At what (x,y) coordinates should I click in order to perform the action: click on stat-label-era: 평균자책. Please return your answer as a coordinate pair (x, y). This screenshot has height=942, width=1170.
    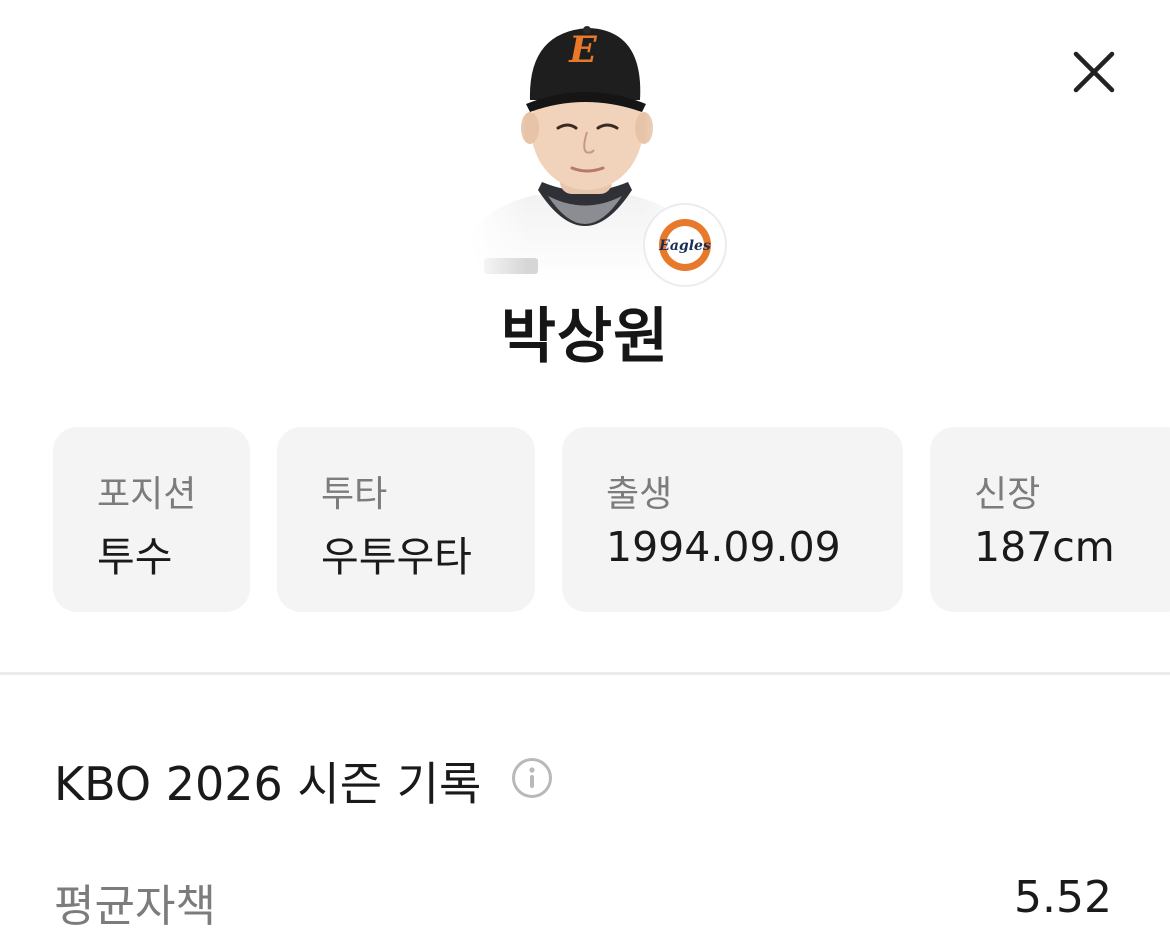
    Looking at the image, I should click on (135, 906).